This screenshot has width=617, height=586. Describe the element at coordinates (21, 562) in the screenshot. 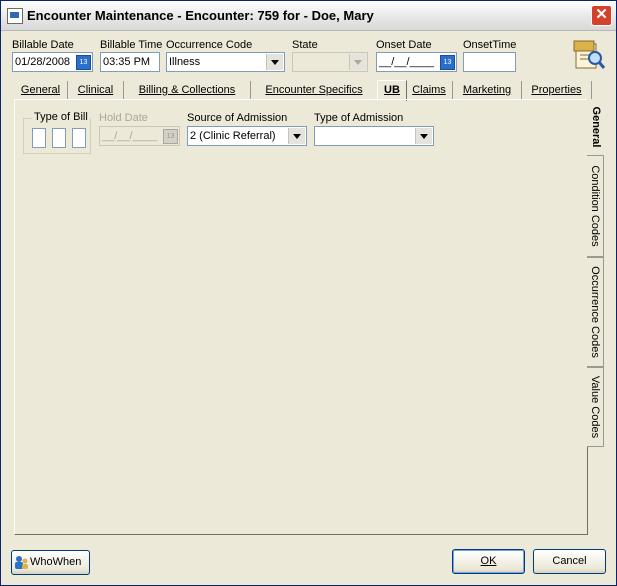

I see `users-info-icon` at that location.